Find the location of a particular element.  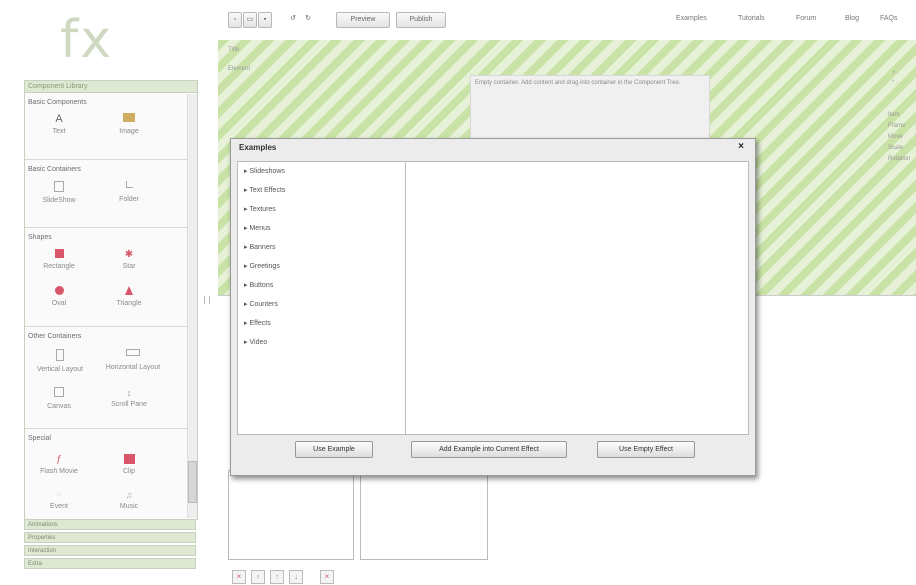

tool-label: Star is located at coordinates (129, 266).